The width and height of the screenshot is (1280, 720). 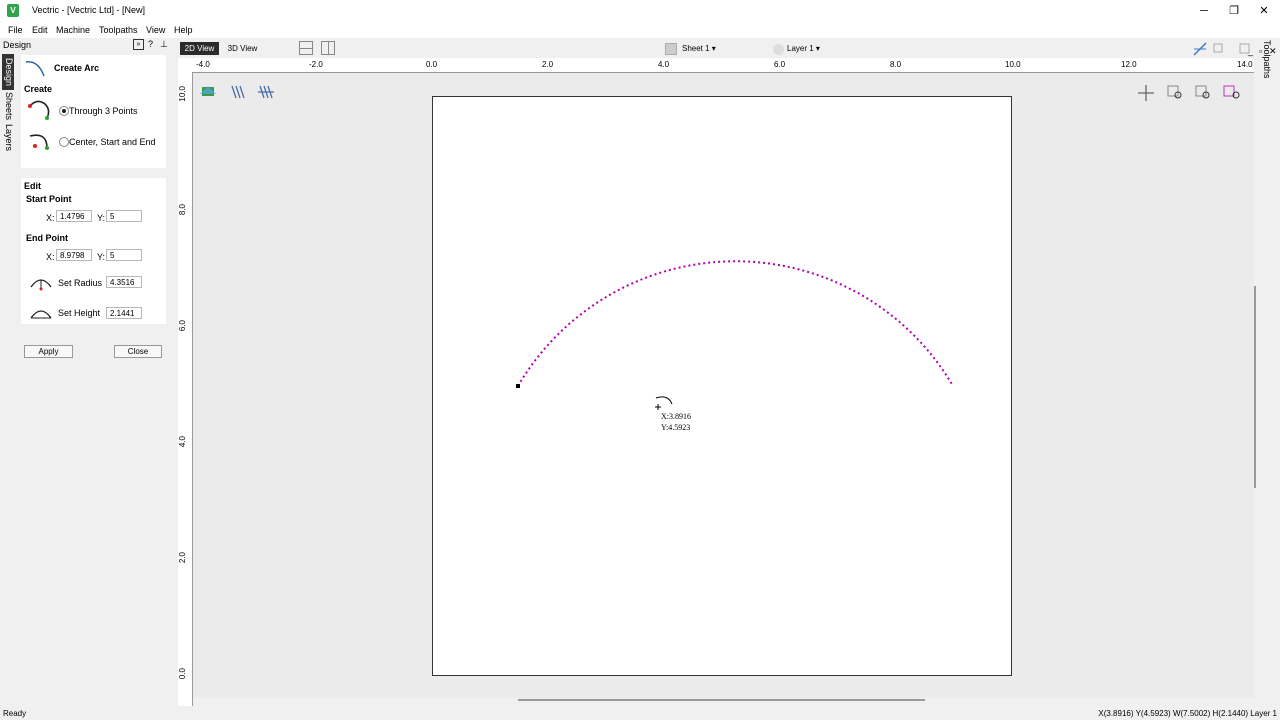 What do you see at coordinates (64, 111) in the screenshot?
I see `through-3-points-radio` at bounding box center [64, 111].